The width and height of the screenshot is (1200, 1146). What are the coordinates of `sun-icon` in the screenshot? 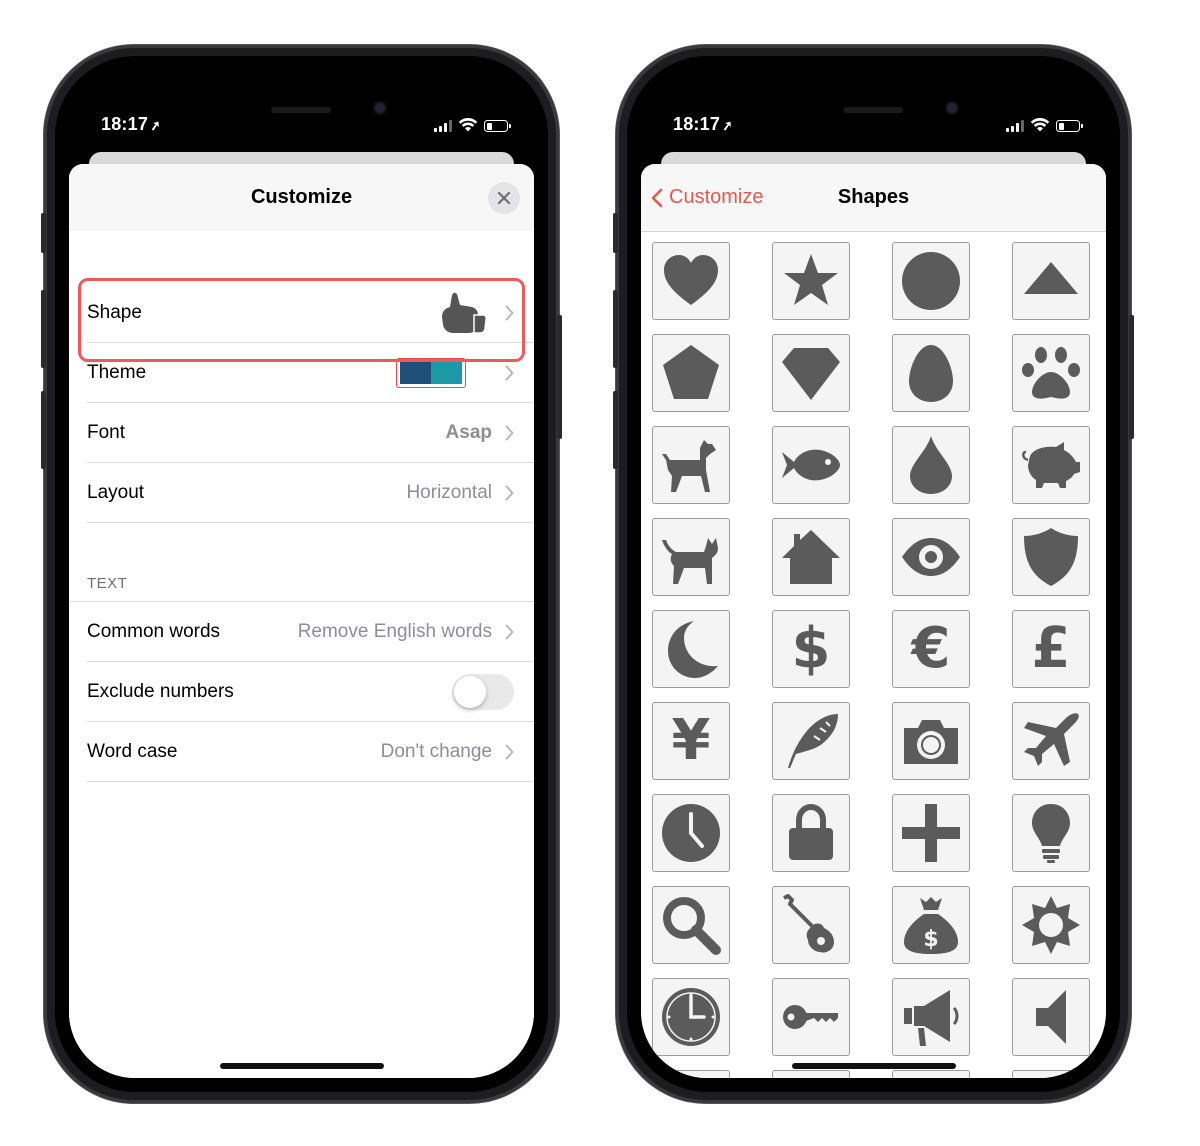 It's located at (1051, 925).